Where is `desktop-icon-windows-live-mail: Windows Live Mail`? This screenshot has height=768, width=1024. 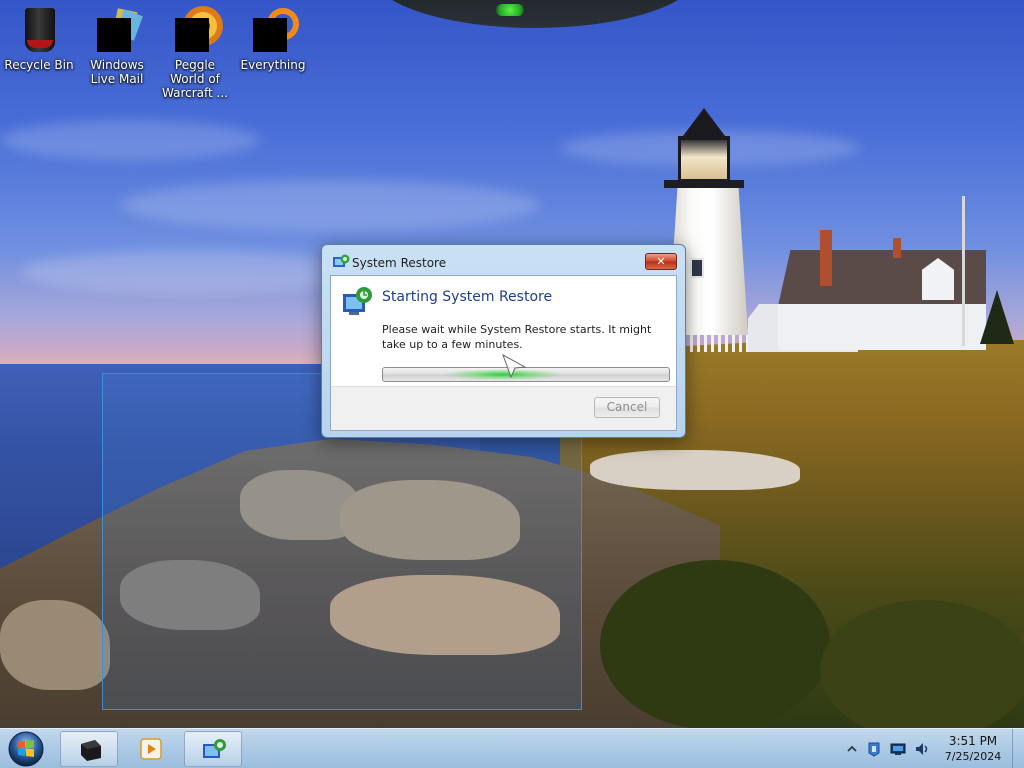 desktop-icon-windows-live-mail: Windows Live Mail is located at coordinates (117, 46).